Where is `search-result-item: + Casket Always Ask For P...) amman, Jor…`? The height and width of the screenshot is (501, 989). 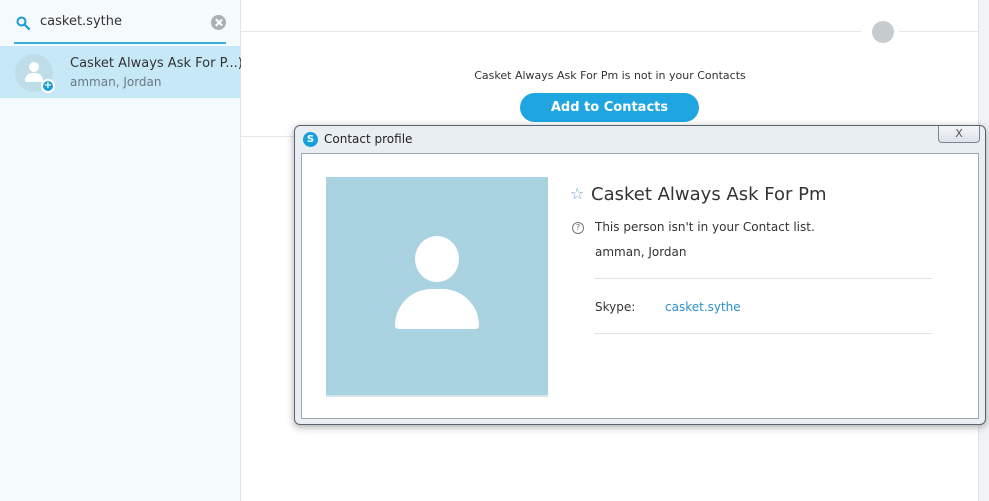
search-result-item: + Casket Always Ask For P...) amman, Jor… is located at coordinates (121, 72).